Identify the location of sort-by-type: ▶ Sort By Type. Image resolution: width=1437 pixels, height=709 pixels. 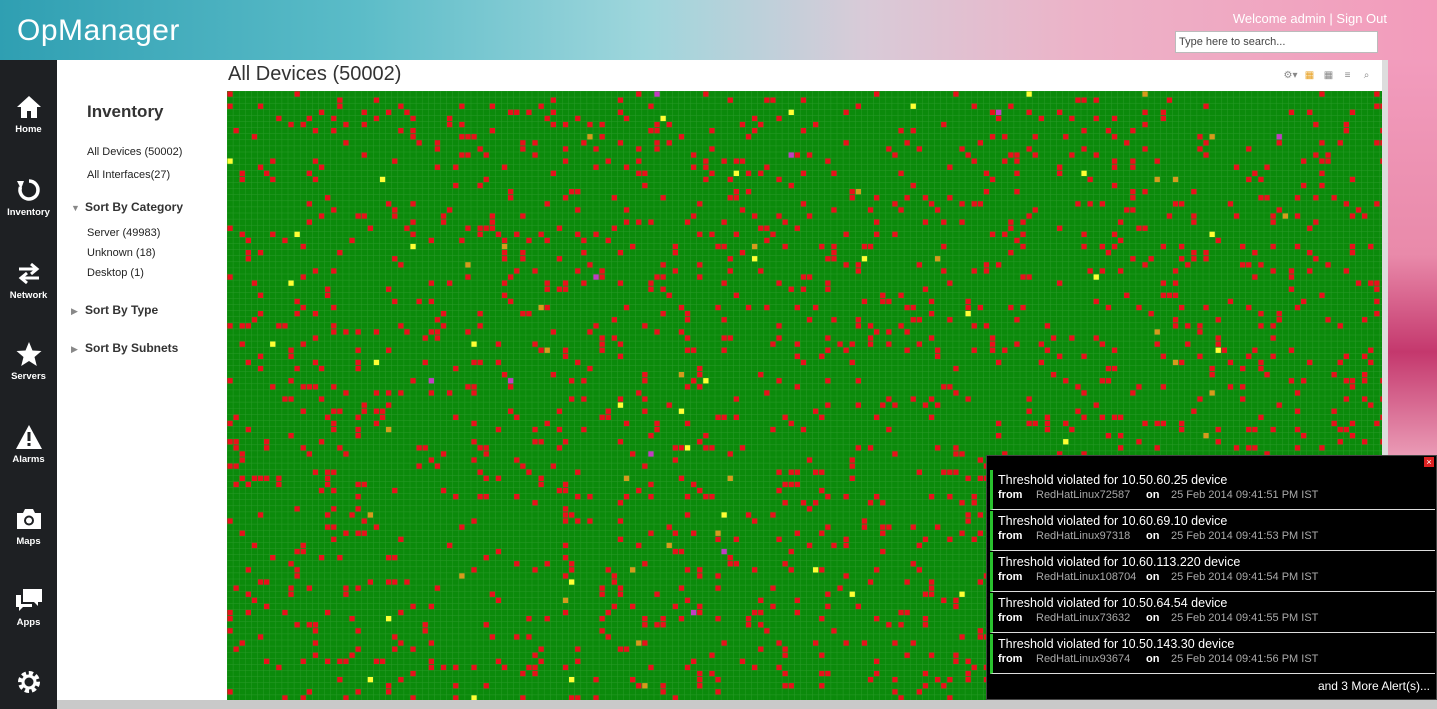
(114, 310).